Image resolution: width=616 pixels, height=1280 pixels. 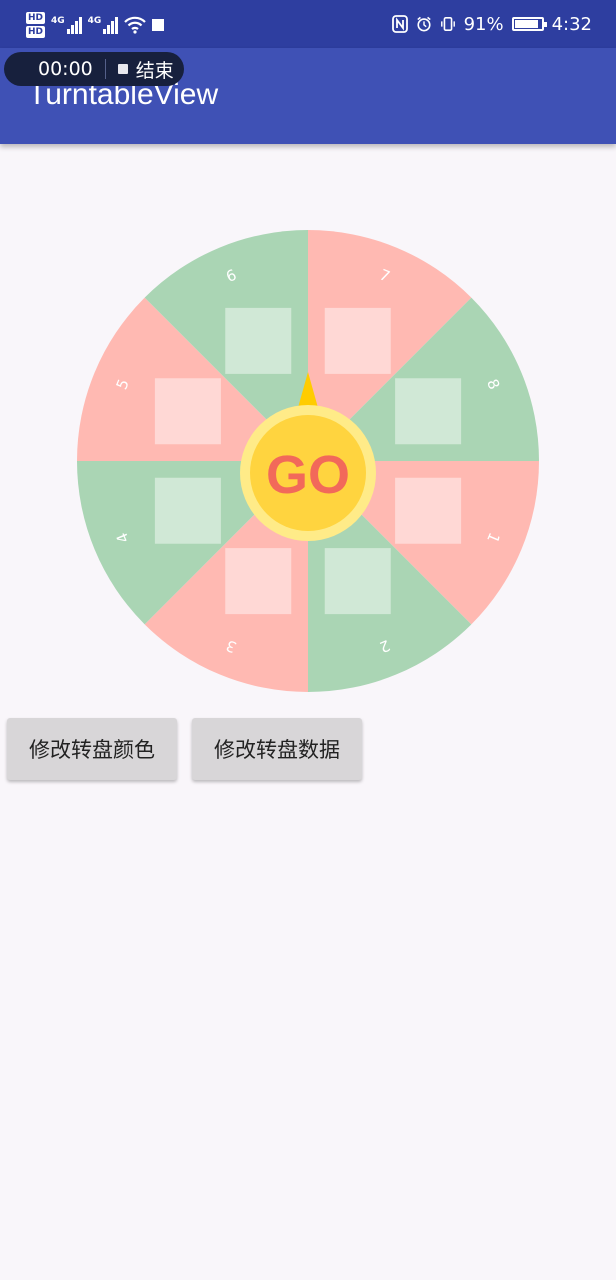 What do you see at coordinates (36, 25) in the screenshot?
I see `hd-indicator: HD HD` at bounding box center [36, 25].